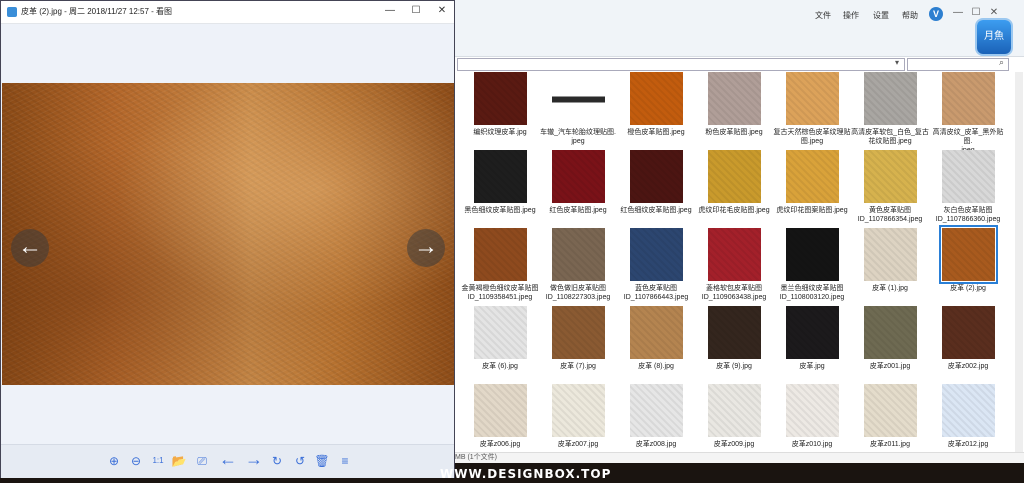 The width and height of the screenshot is (1024, 483). Describe the element at coordinates (812, 182) in the screenshot. I see `thumbnail-item: 虎纹印花图案贴图.jpeg` at that location.